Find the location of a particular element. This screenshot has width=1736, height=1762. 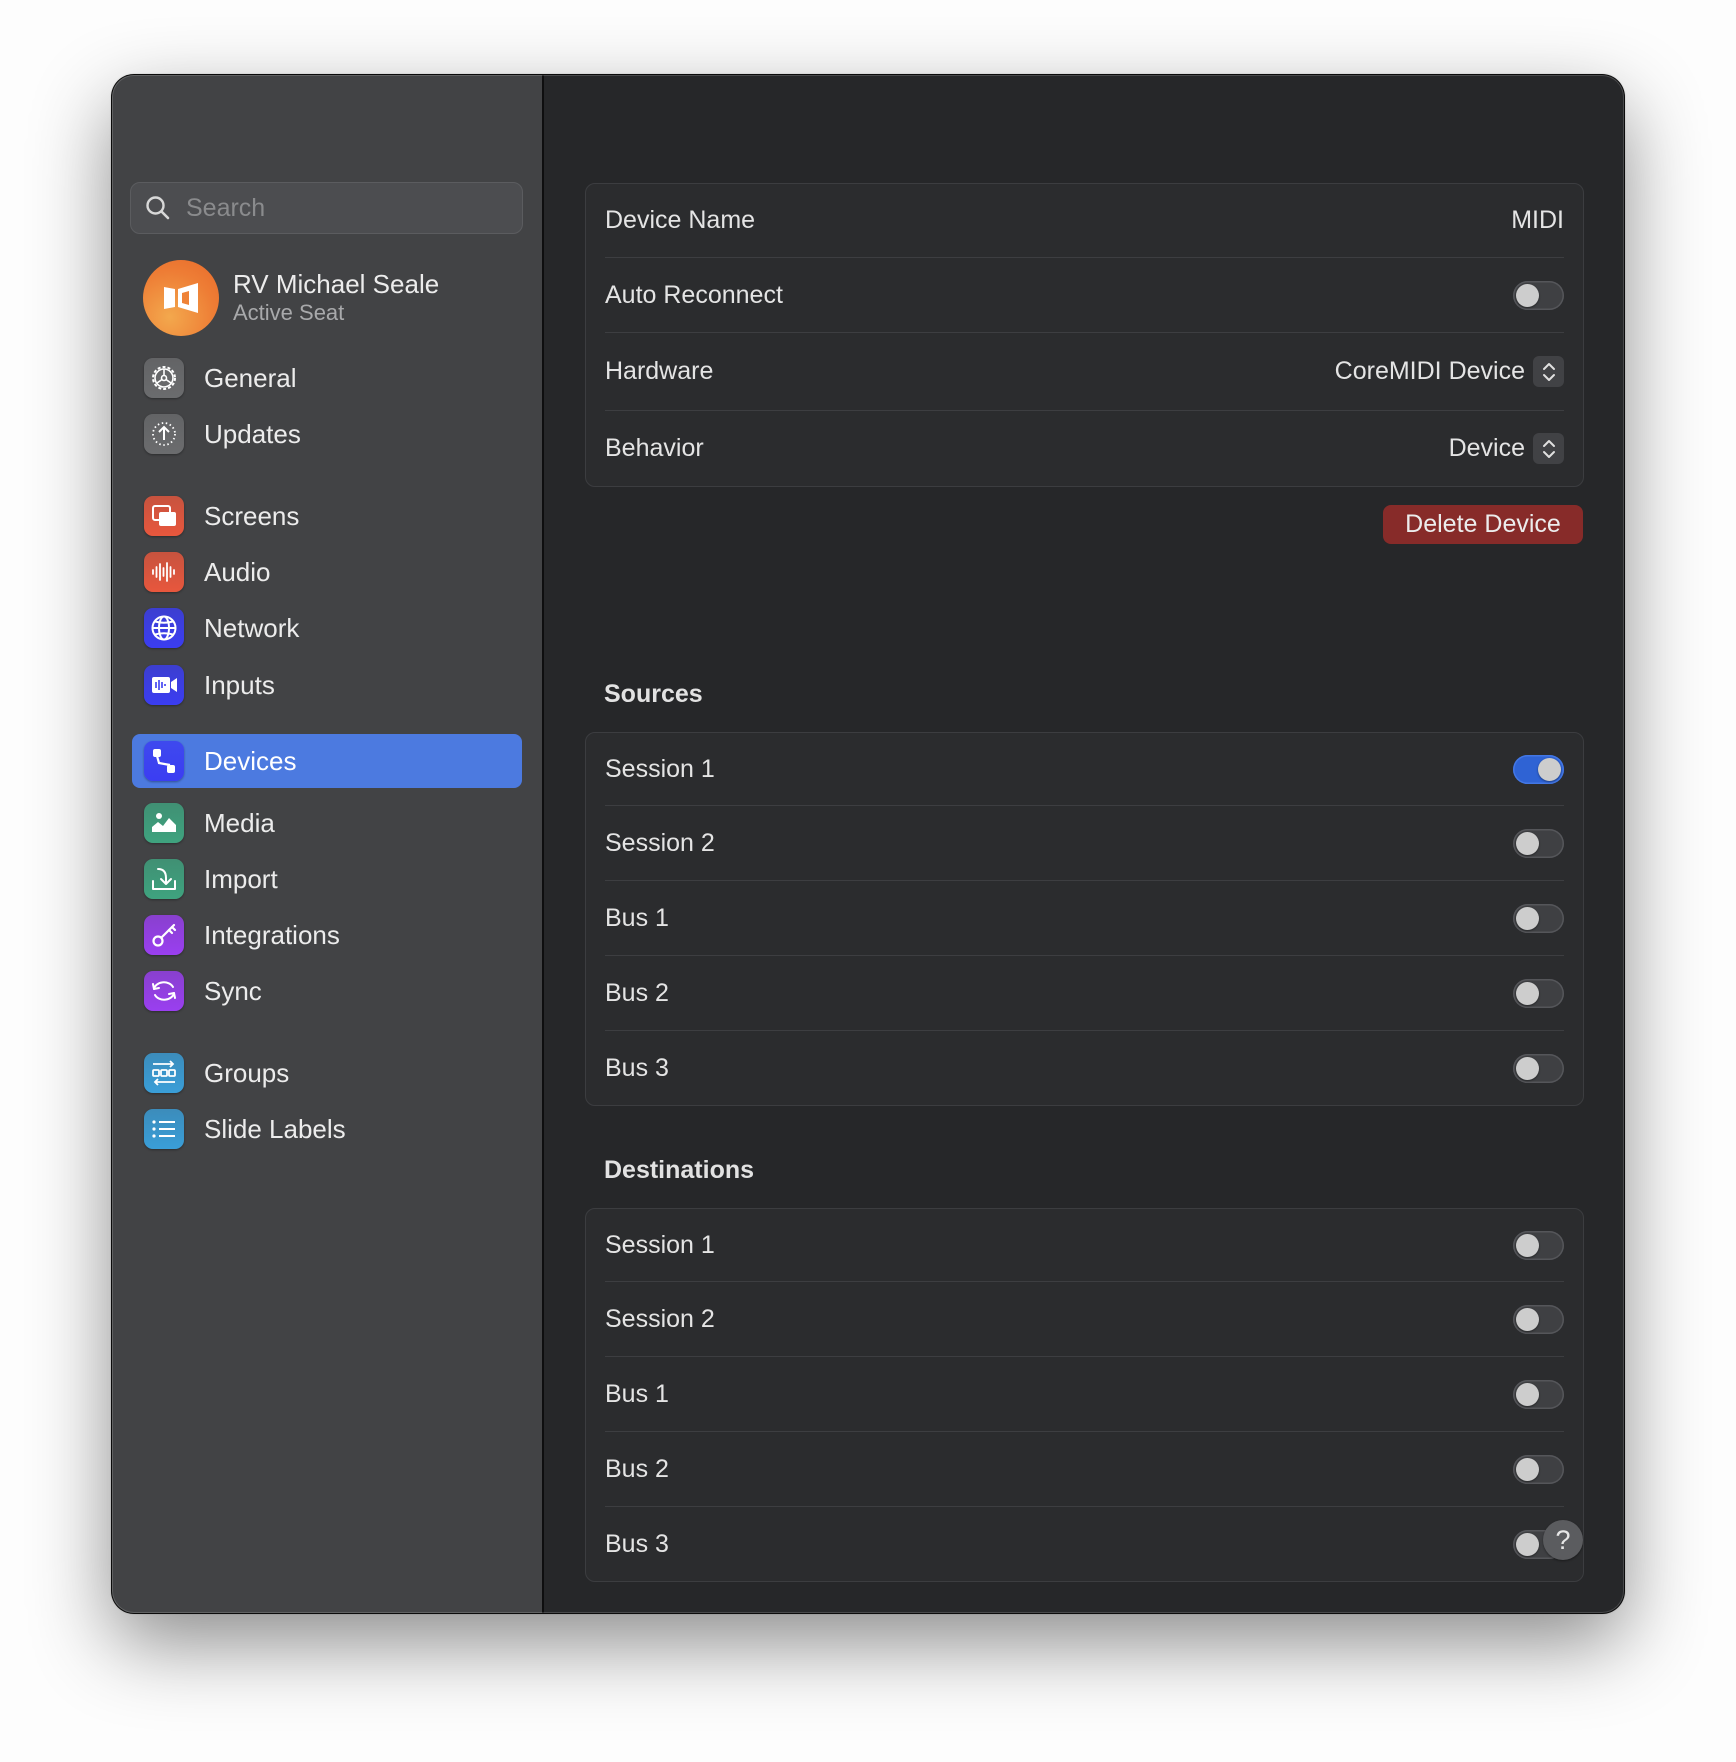

destinations-row: Session 1 is located at coordinates (1084, 1245).